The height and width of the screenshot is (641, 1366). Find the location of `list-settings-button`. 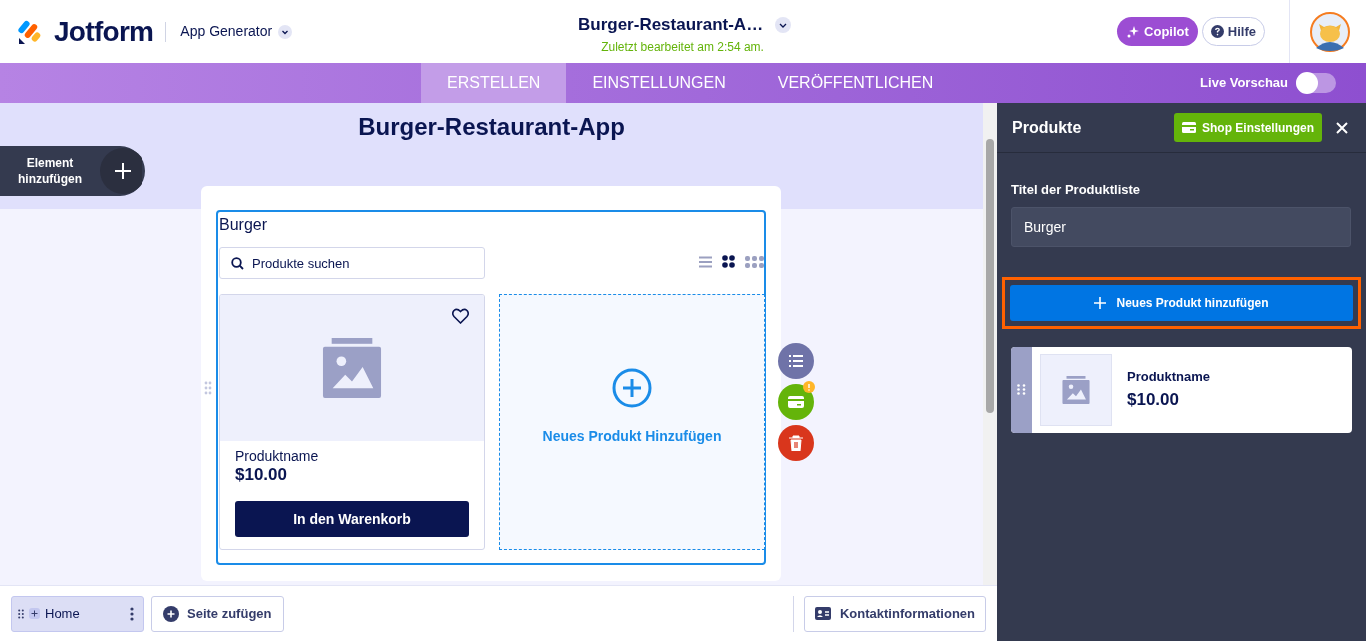

list-settings-button is located at coordinates (796, 361).